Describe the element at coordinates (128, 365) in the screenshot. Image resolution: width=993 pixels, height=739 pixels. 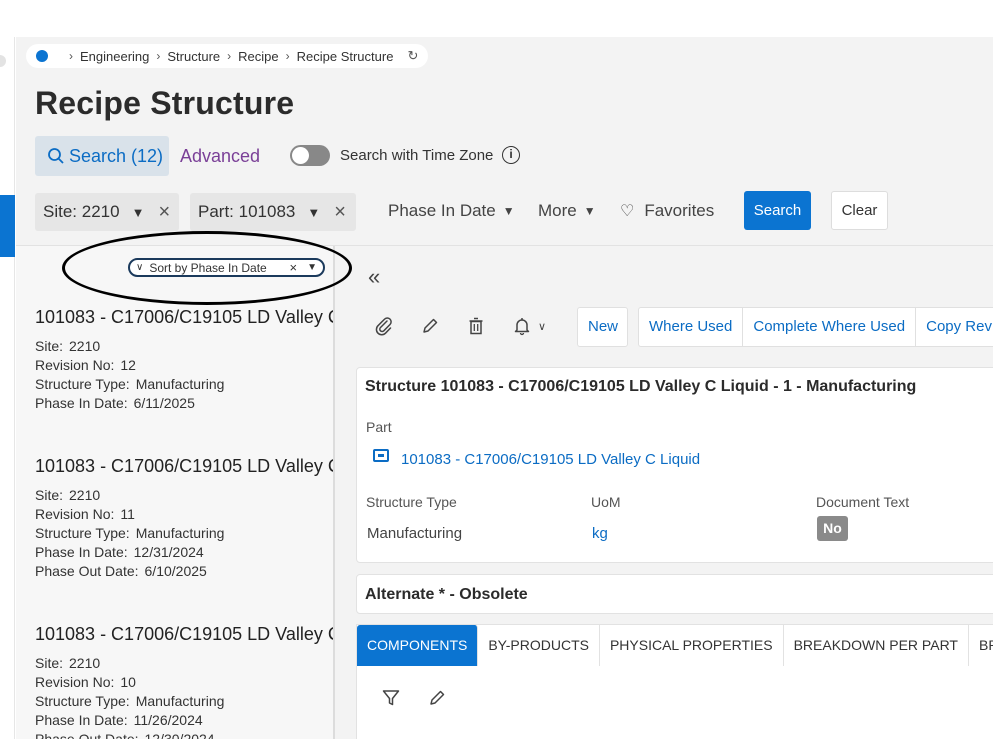
I see `revision-value: 12` at that location.